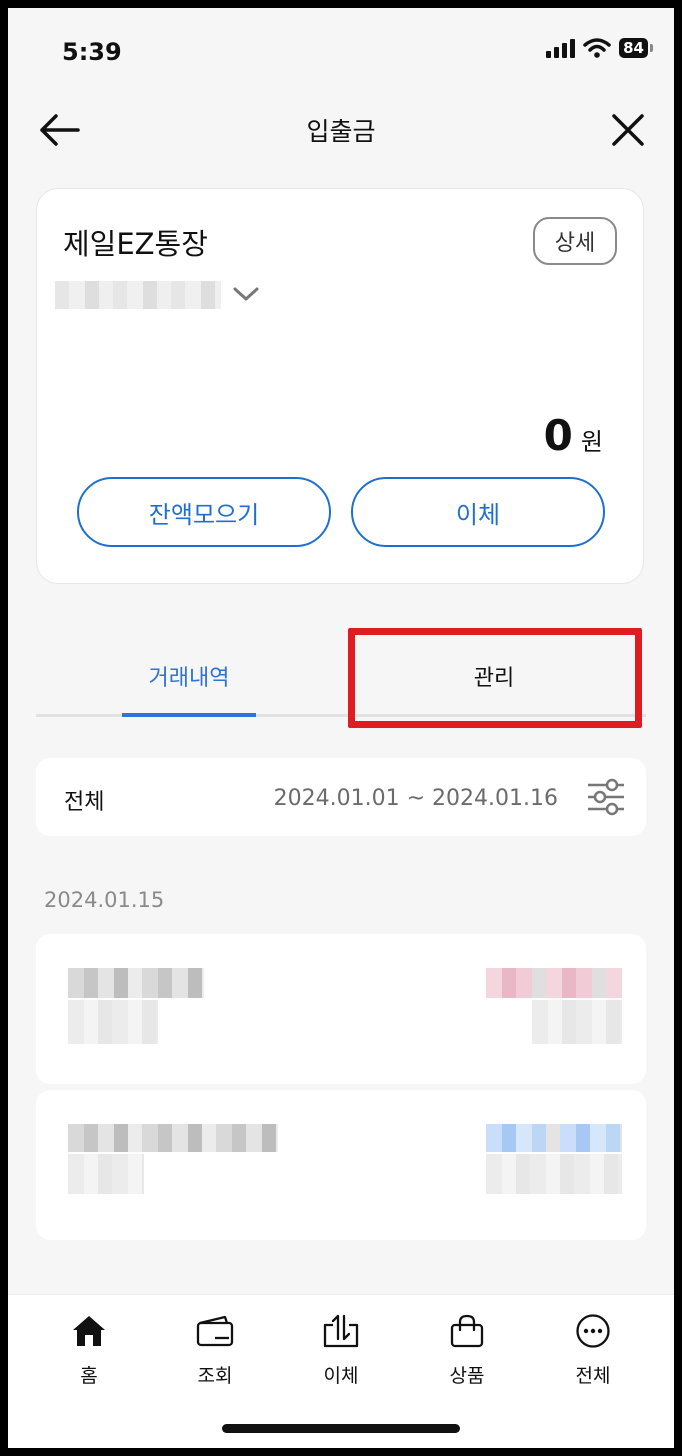 The height and width of the screenshot is (1456, 682). Describe the element at coordinates (215, 1331) in the screenshot. I see `wallet-icon` at that location.